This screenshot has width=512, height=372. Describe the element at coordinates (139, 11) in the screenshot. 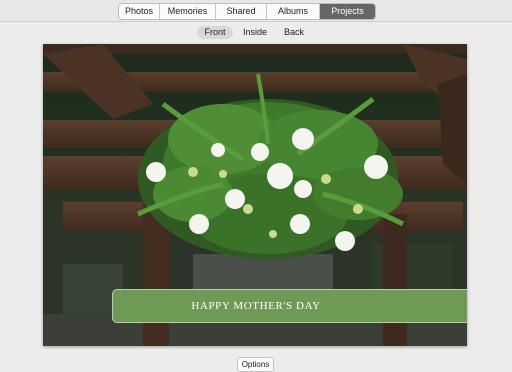

I see `tab-photos: Photos` at that location.